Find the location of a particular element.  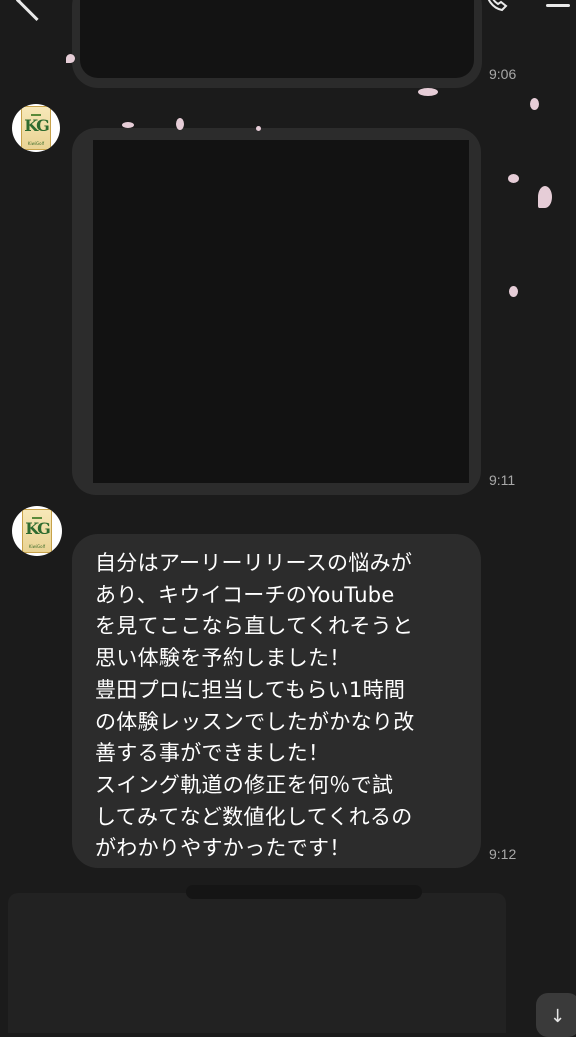

phone-icon is located at coordinates (498, 6).